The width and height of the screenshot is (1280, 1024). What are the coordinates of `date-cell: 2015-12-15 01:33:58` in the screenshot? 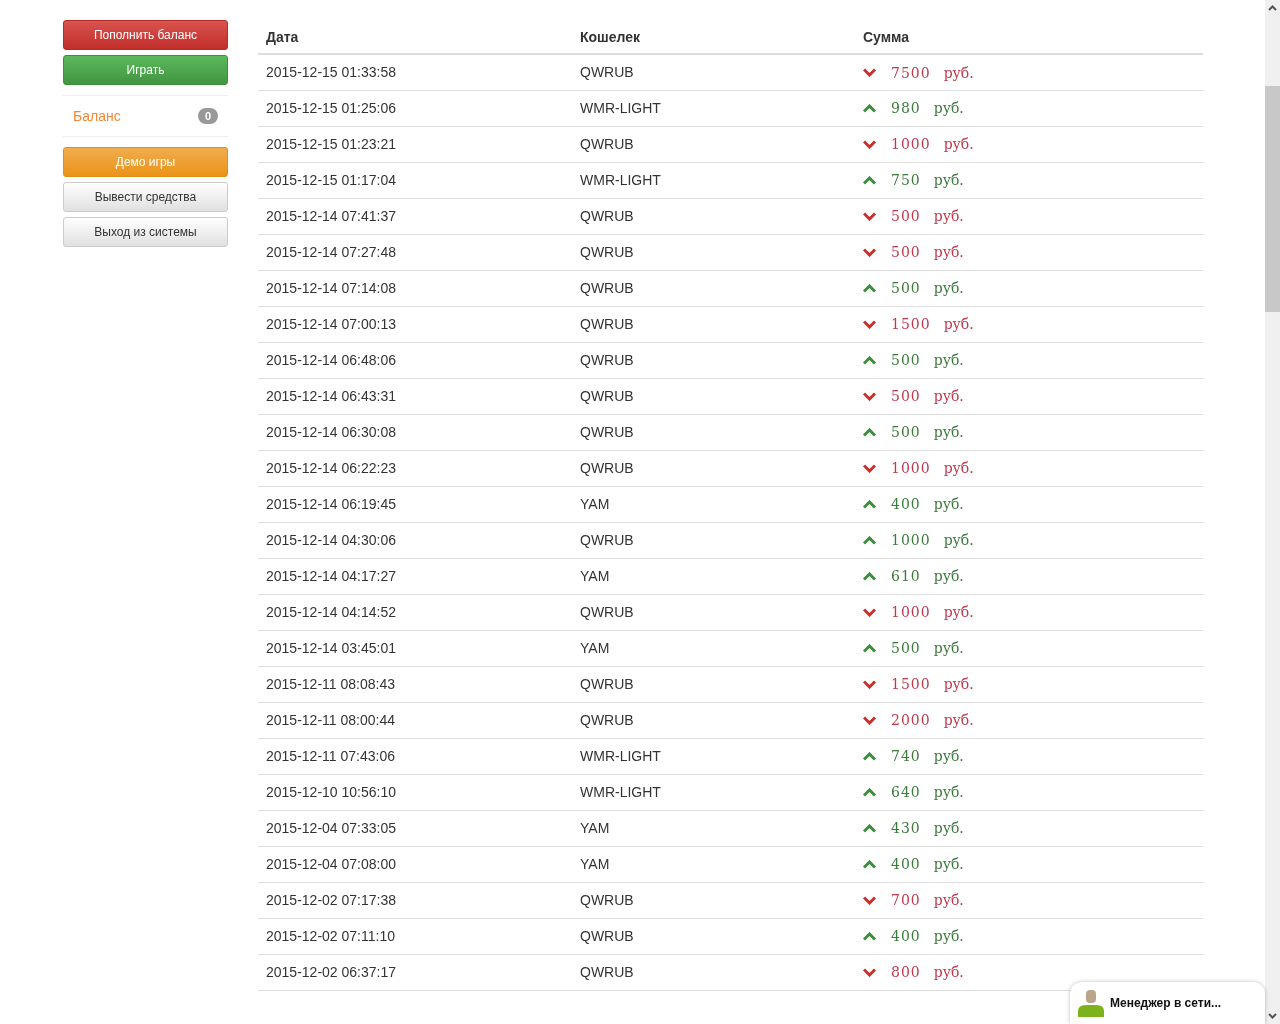 It's located at (331, 72).